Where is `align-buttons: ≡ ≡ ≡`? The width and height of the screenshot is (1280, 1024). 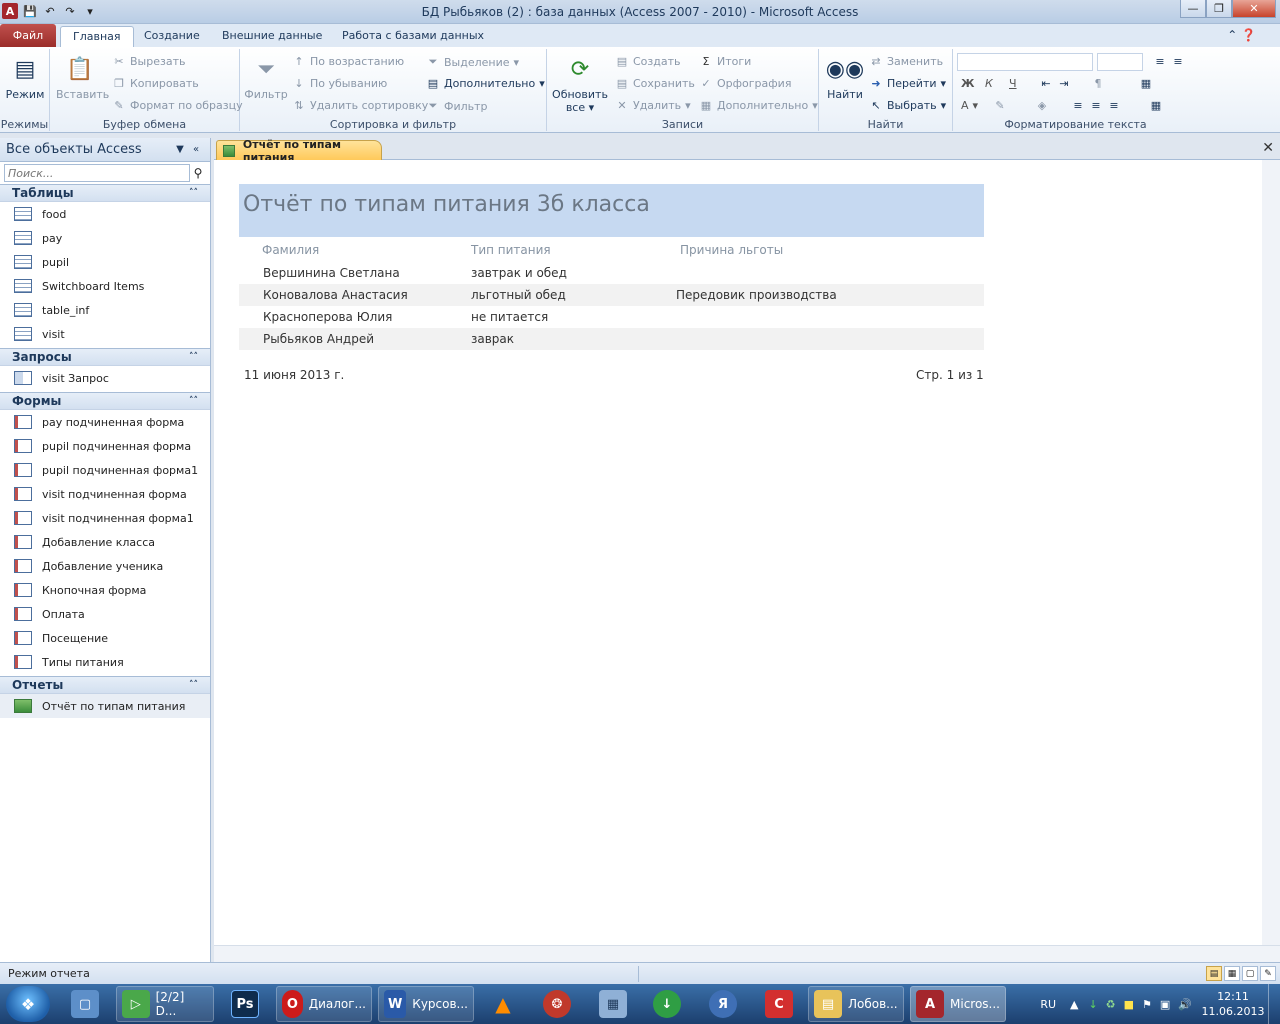 align-buttons: ≡ ≡ ≡ is located at coordinates (1096, 105).